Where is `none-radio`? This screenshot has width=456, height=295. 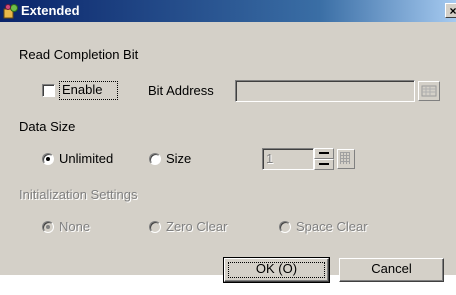 none-radio is located at coordinates (48, 227).